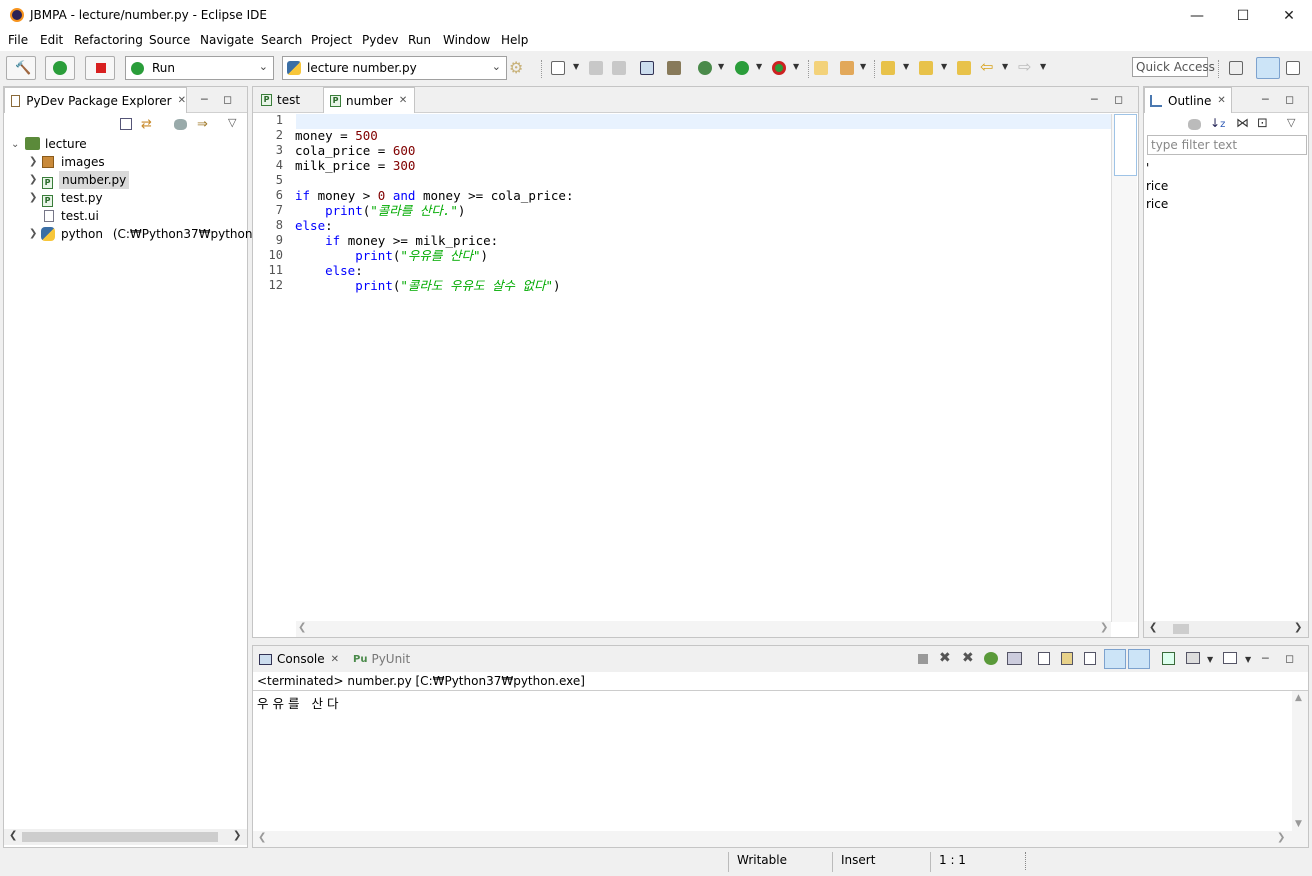  What do you see at coordinates (18, 40) in the screenshot?
I see `menu-file: File` at bounding box center [18, 40].